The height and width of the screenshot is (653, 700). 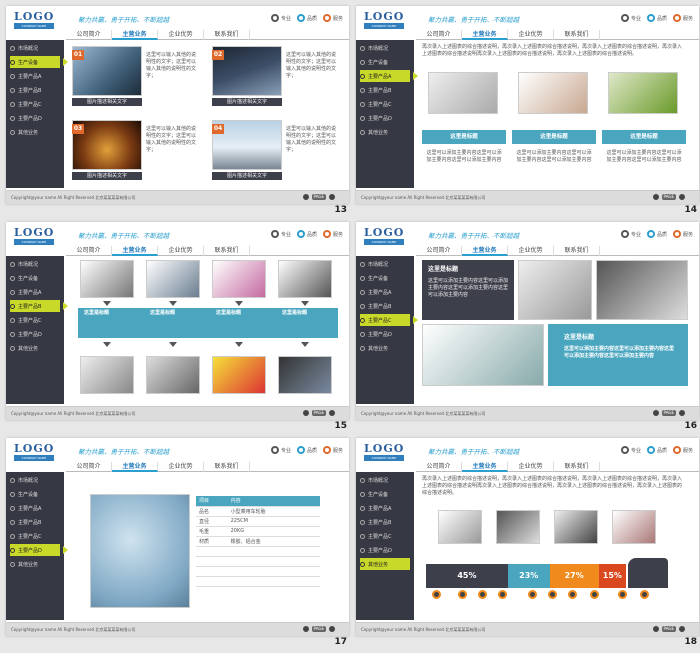 What do you see at coordinates (362, 90) in the screenshot?
I see `bullet-icon` at bounding box center [362, 90].